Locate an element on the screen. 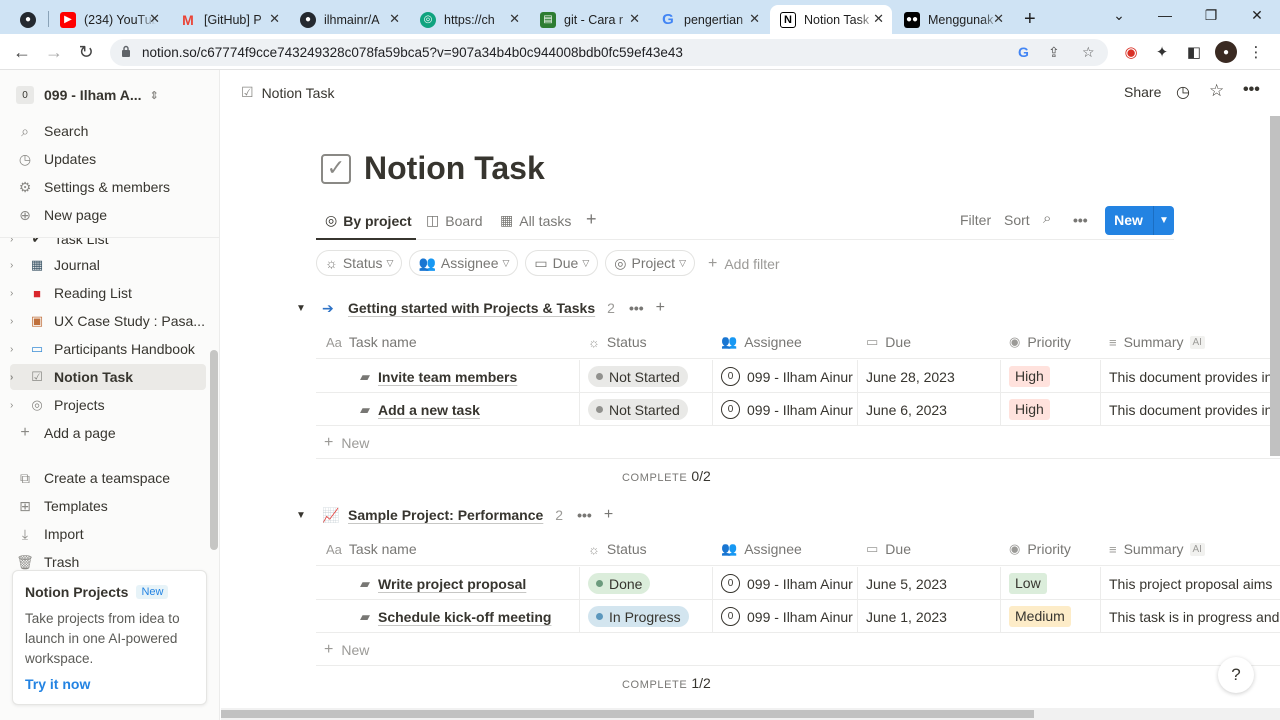  browser-tab: M [GitHub] P ✕ is located at coordinates (229, 19).